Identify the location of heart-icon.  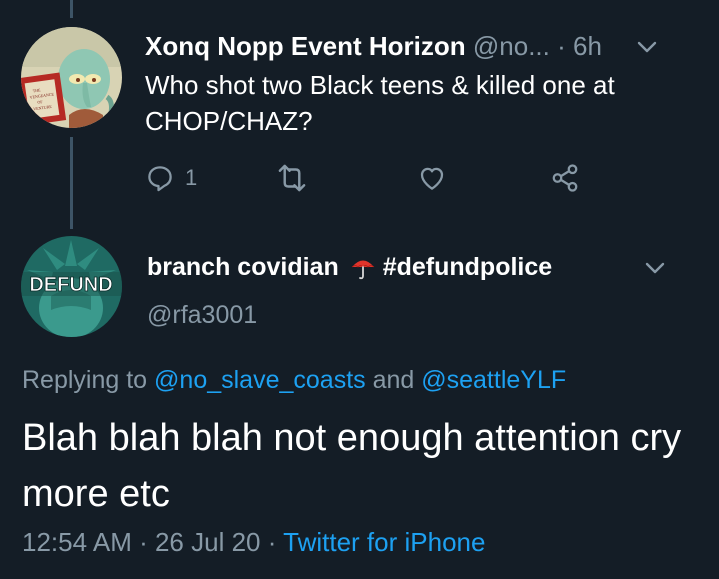
(432, 178).